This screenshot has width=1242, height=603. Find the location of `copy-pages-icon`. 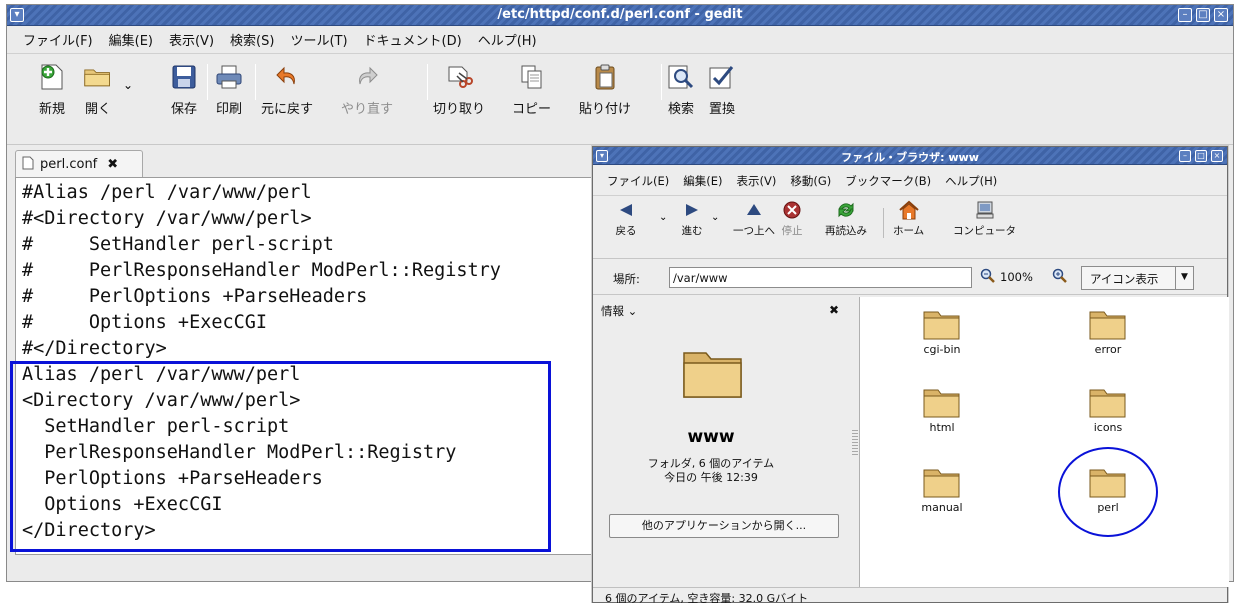

copy-pages-icon is located at coordinates (532, 77).